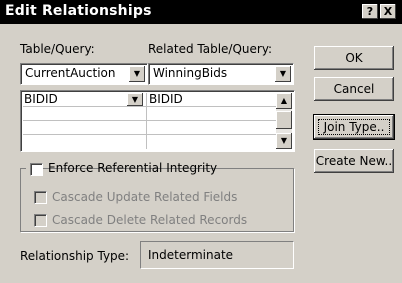 The width and height of the screenshot is (402, 283). I want to click on cancel-button: Cancel, so click(354, 89).